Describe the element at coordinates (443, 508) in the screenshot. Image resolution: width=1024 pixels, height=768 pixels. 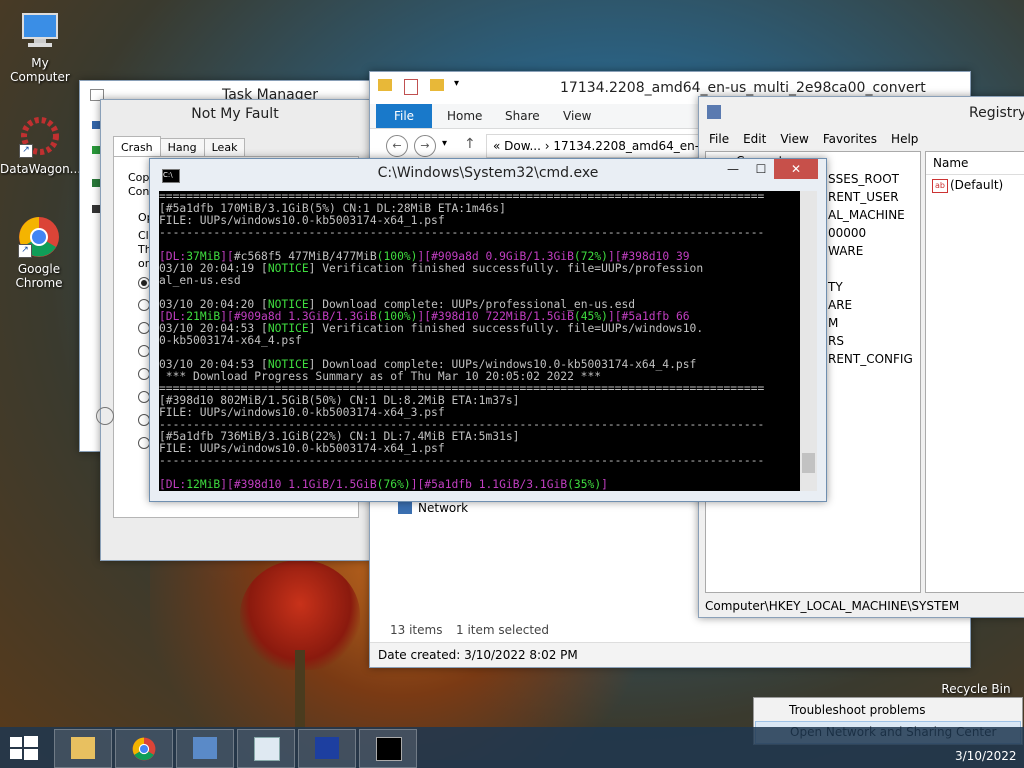
I see `nav-pane-network: Network` at that location.